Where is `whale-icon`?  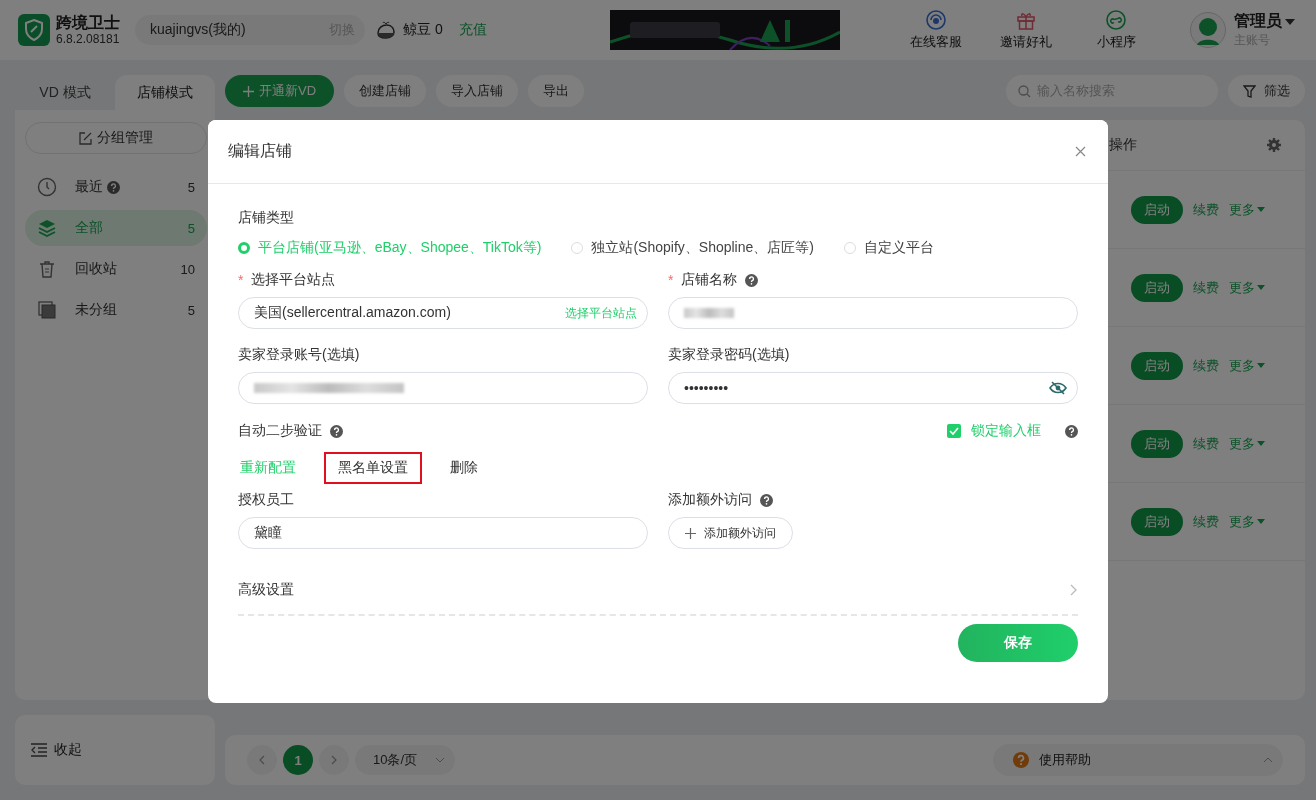 whale-icon is located at coordinates (386, 30).